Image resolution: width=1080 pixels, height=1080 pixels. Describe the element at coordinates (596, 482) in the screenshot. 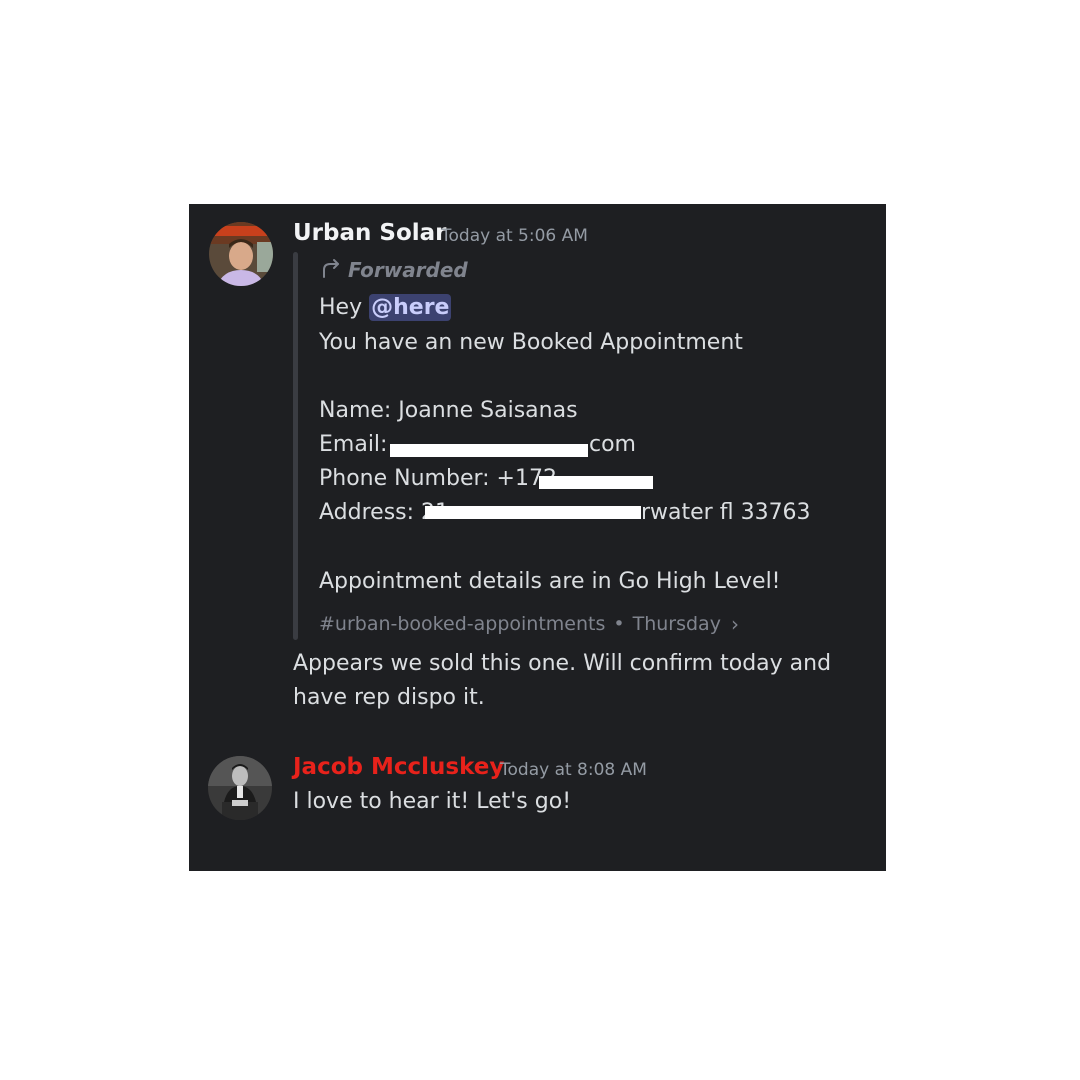

I see `phone-redaction` at that location.